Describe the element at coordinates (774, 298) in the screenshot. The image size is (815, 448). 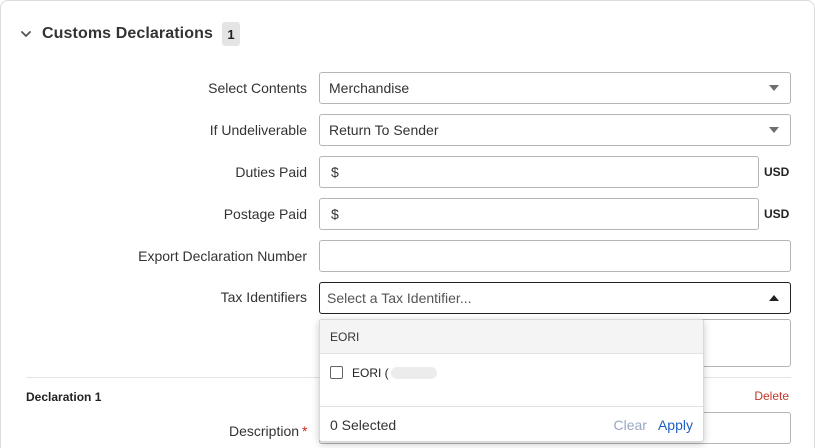
I see `caret-up-icon` at that location.